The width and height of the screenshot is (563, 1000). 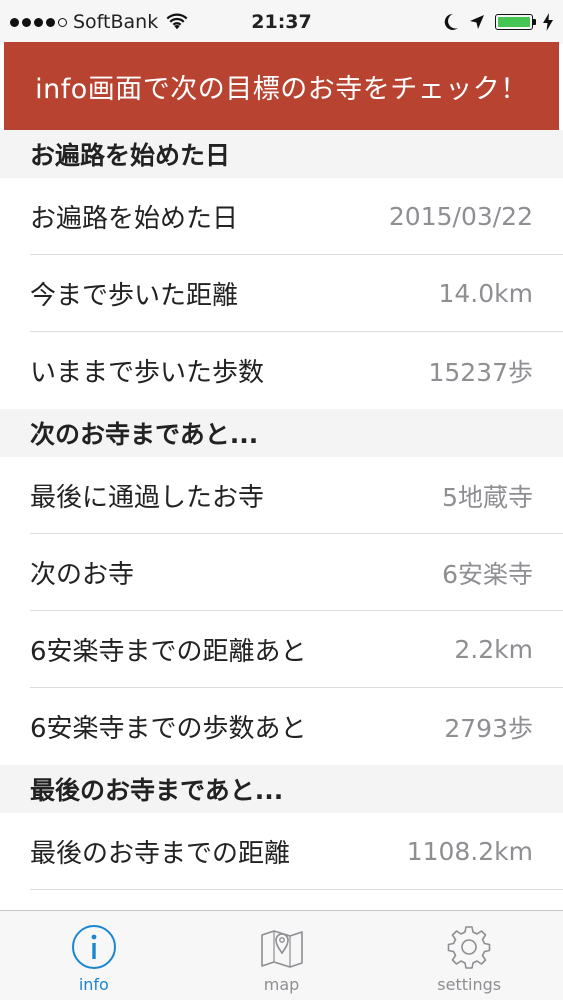 I want to click on table-row: いままで歩いた歩数 15237歩, so click(x=281, y=370).